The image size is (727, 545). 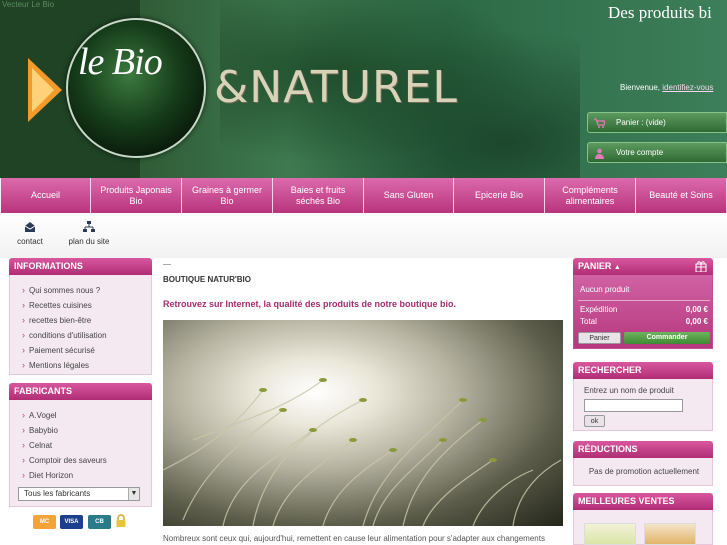 I want to click on promo-text: Pas de promotion actuellement, so click(x=644, y=471).